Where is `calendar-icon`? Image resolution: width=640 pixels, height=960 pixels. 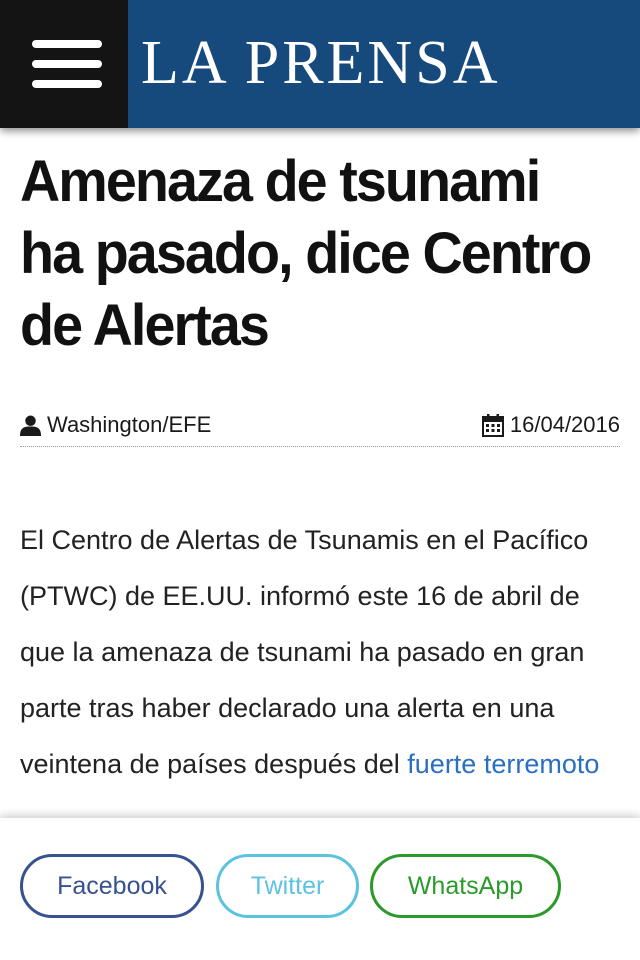
calendar-icon is located at coordinates (492, 425).